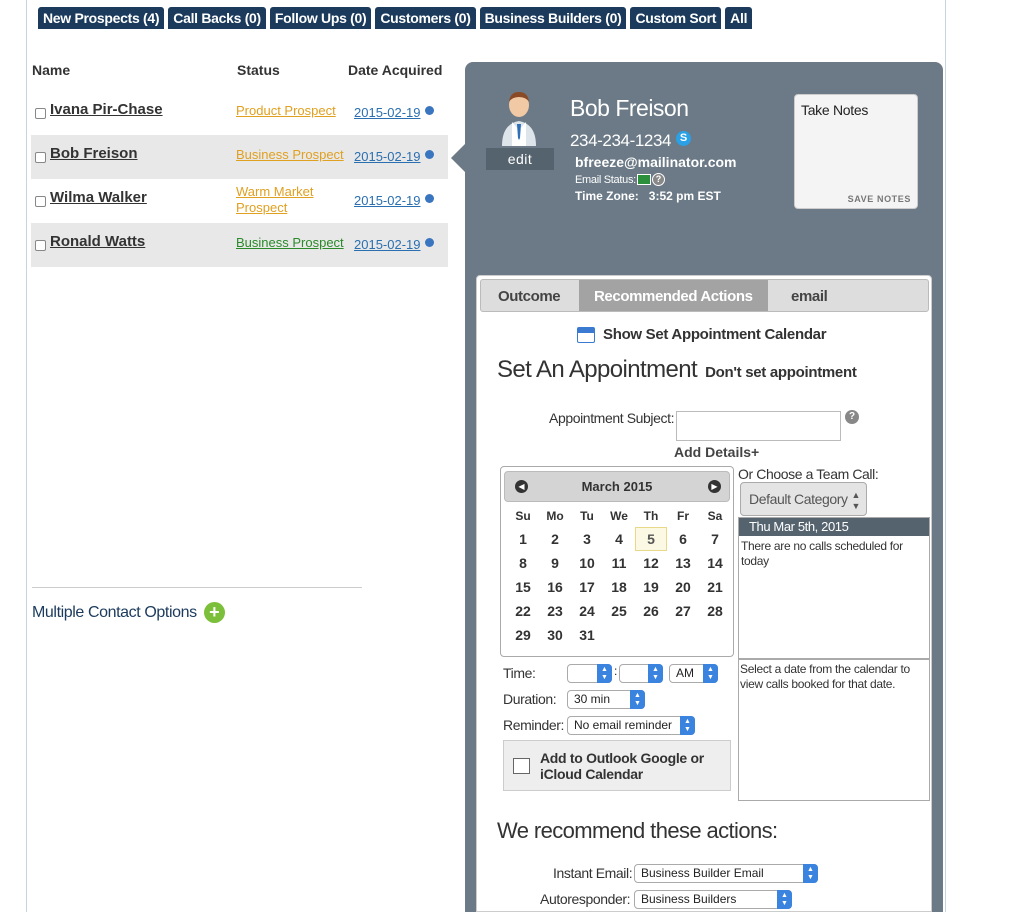  Describe the element at coordinates (619, 611) in the screenshot. I see `calendar-day: 25` at that location.